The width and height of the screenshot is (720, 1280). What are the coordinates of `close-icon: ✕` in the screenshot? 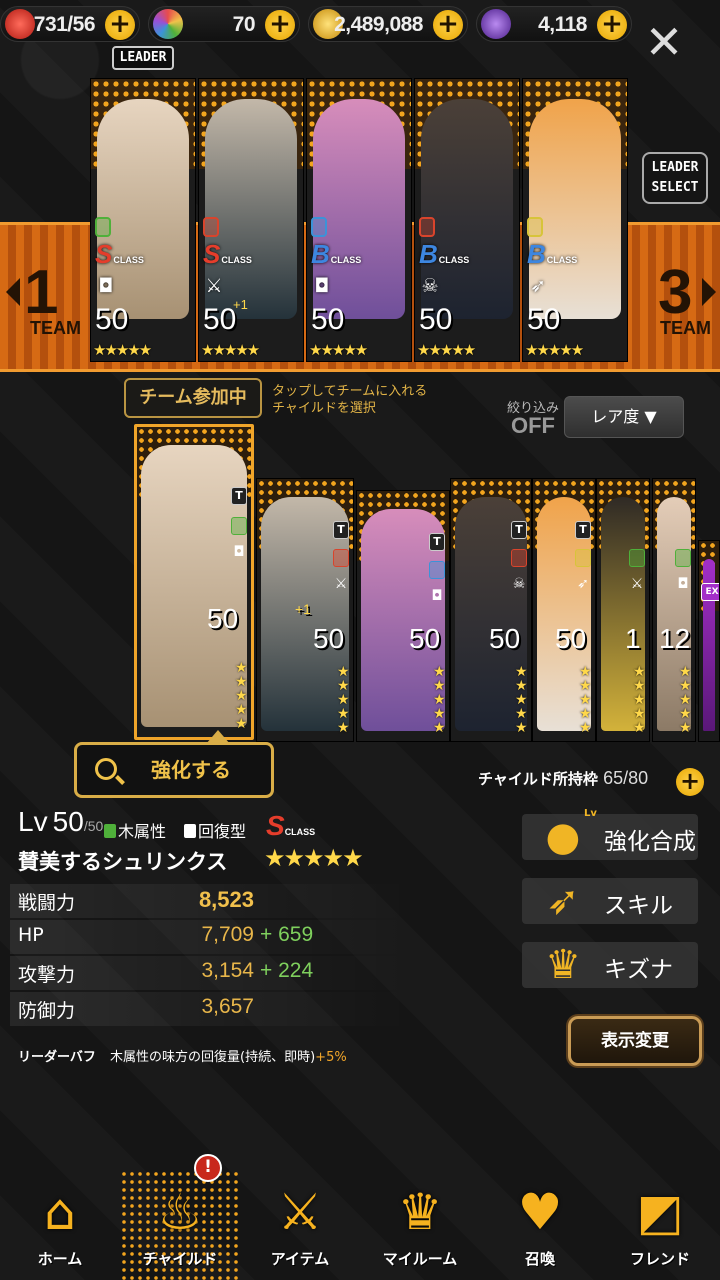 It's located at (664, 42).